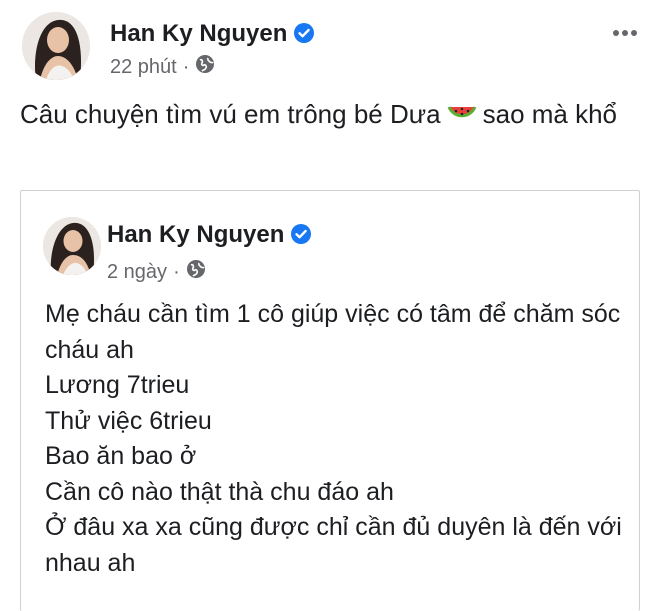 The height and width of the screenshot is (611, 660). I want to click on shared-author-name: Han Ky Nguyen, so click(209, 236).